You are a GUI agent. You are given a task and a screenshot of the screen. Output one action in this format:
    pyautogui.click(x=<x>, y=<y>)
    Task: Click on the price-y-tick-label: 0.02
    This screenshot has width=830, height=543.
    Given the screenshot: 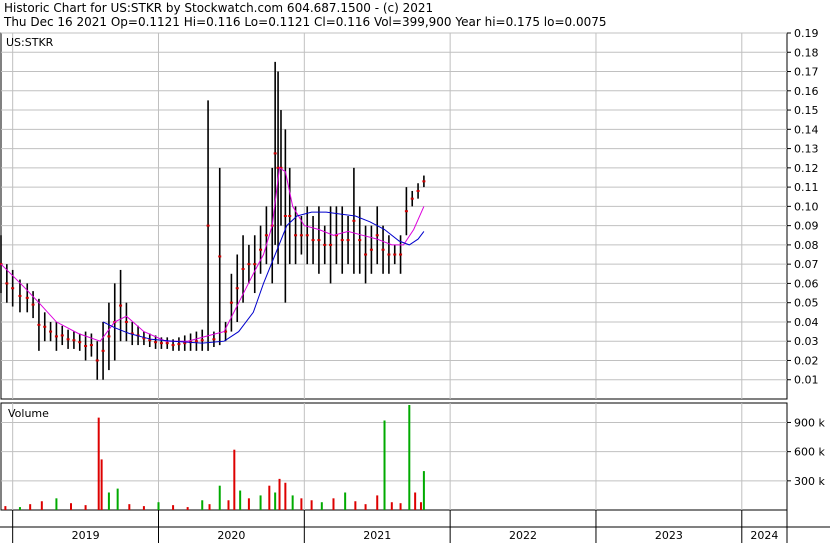 What is the action you would take?
    pyautogui.click(x=806, y=360)
    